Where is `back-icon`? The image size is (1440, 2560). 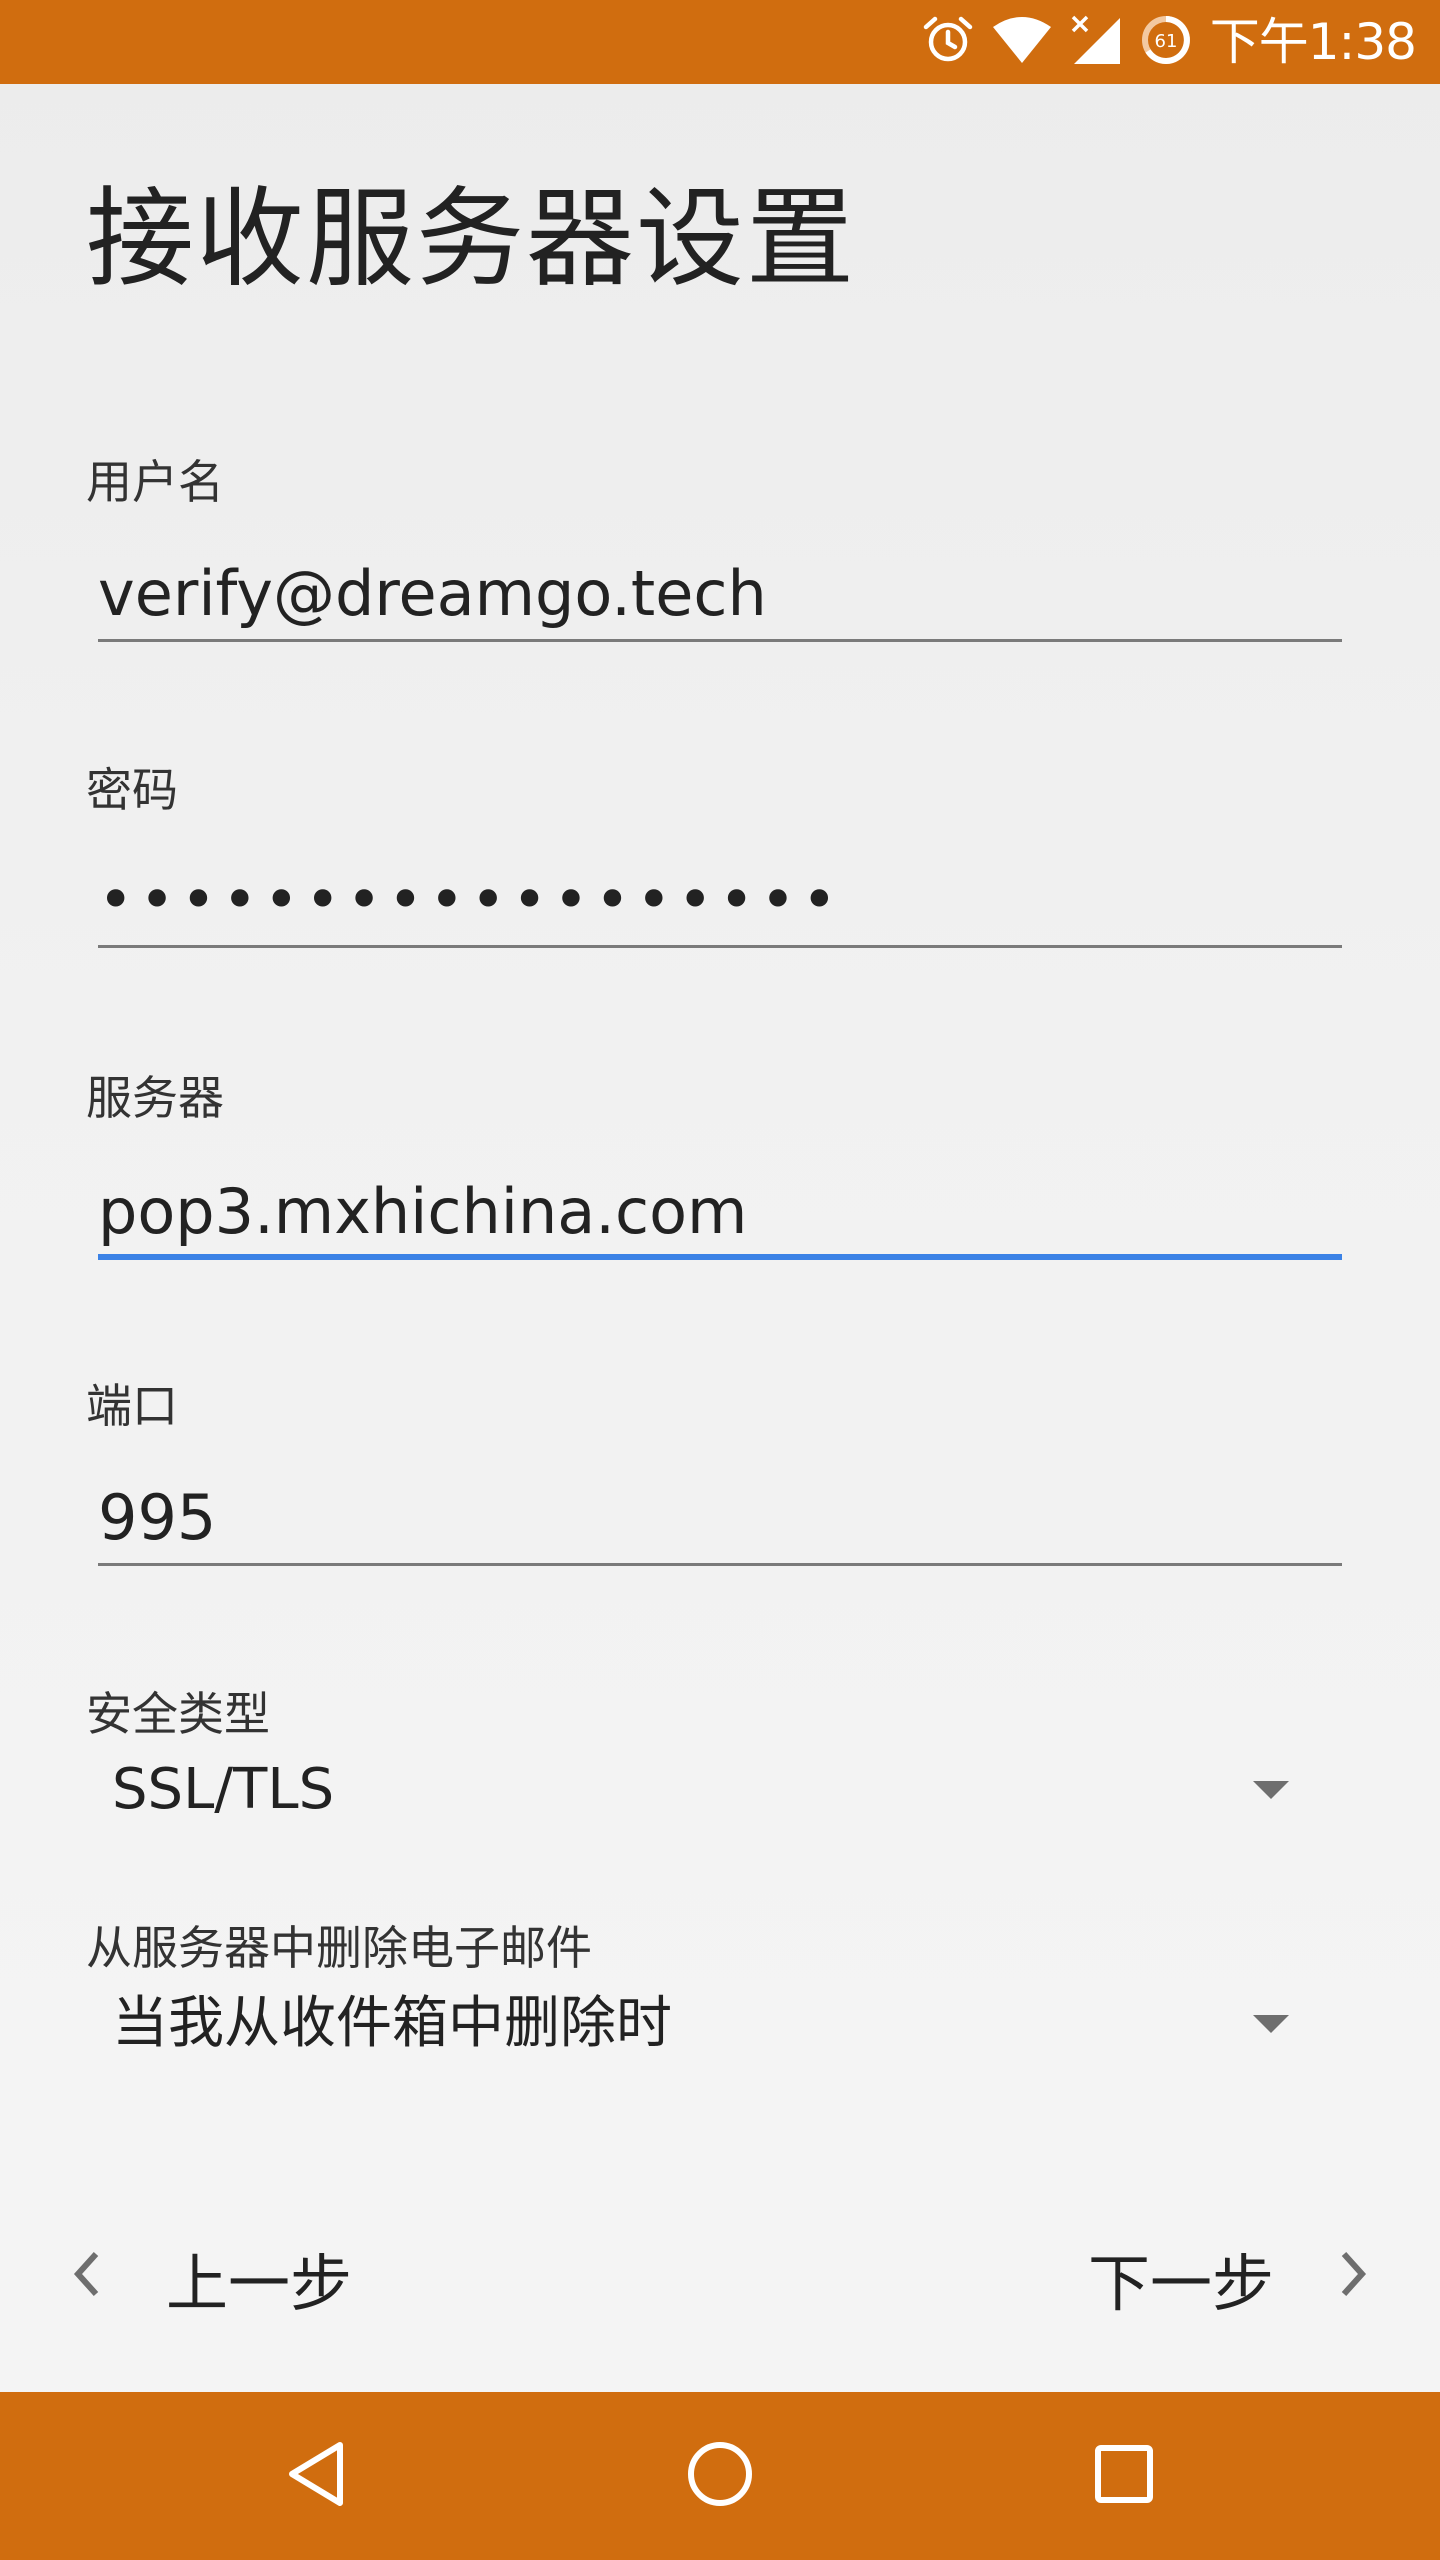
back-icon is located at coordinates (316, 2476).